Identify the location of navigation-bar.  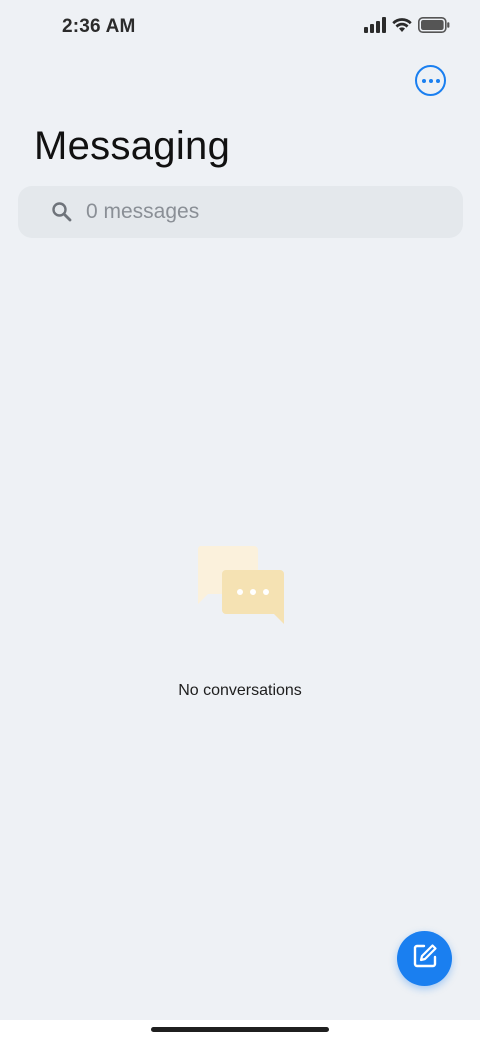
(240, 1030).